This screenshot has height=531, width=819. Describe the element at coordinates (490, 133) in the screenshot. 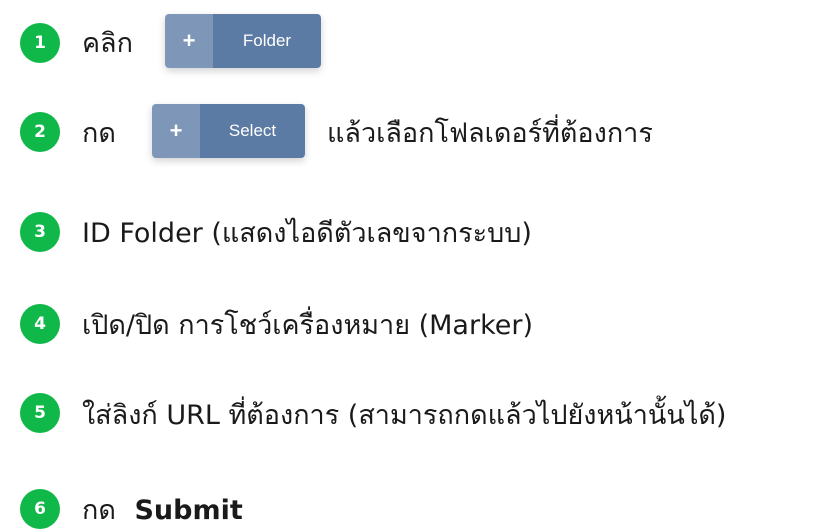

I see `step-2-text-after: แล้วเลือกโฟลเดอร์ที่ต้องการ` at that location.